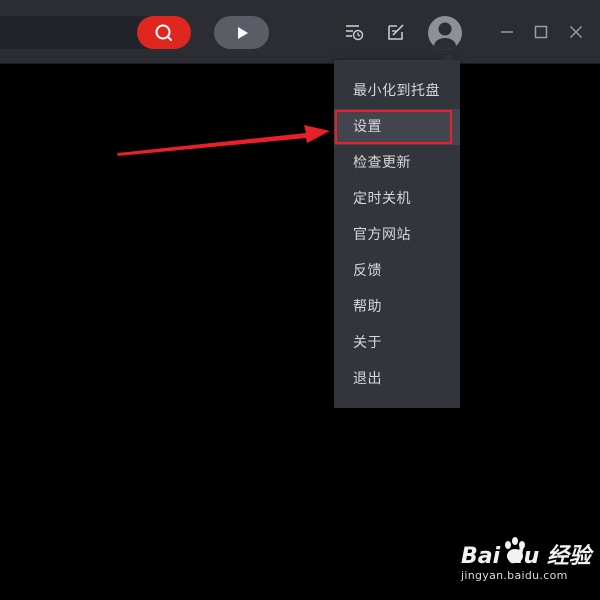 Image resolution: width=600 pixels, height=600 pixels. I want to click on watermark-url: jingyan.baidu.com, so click(514, 575).